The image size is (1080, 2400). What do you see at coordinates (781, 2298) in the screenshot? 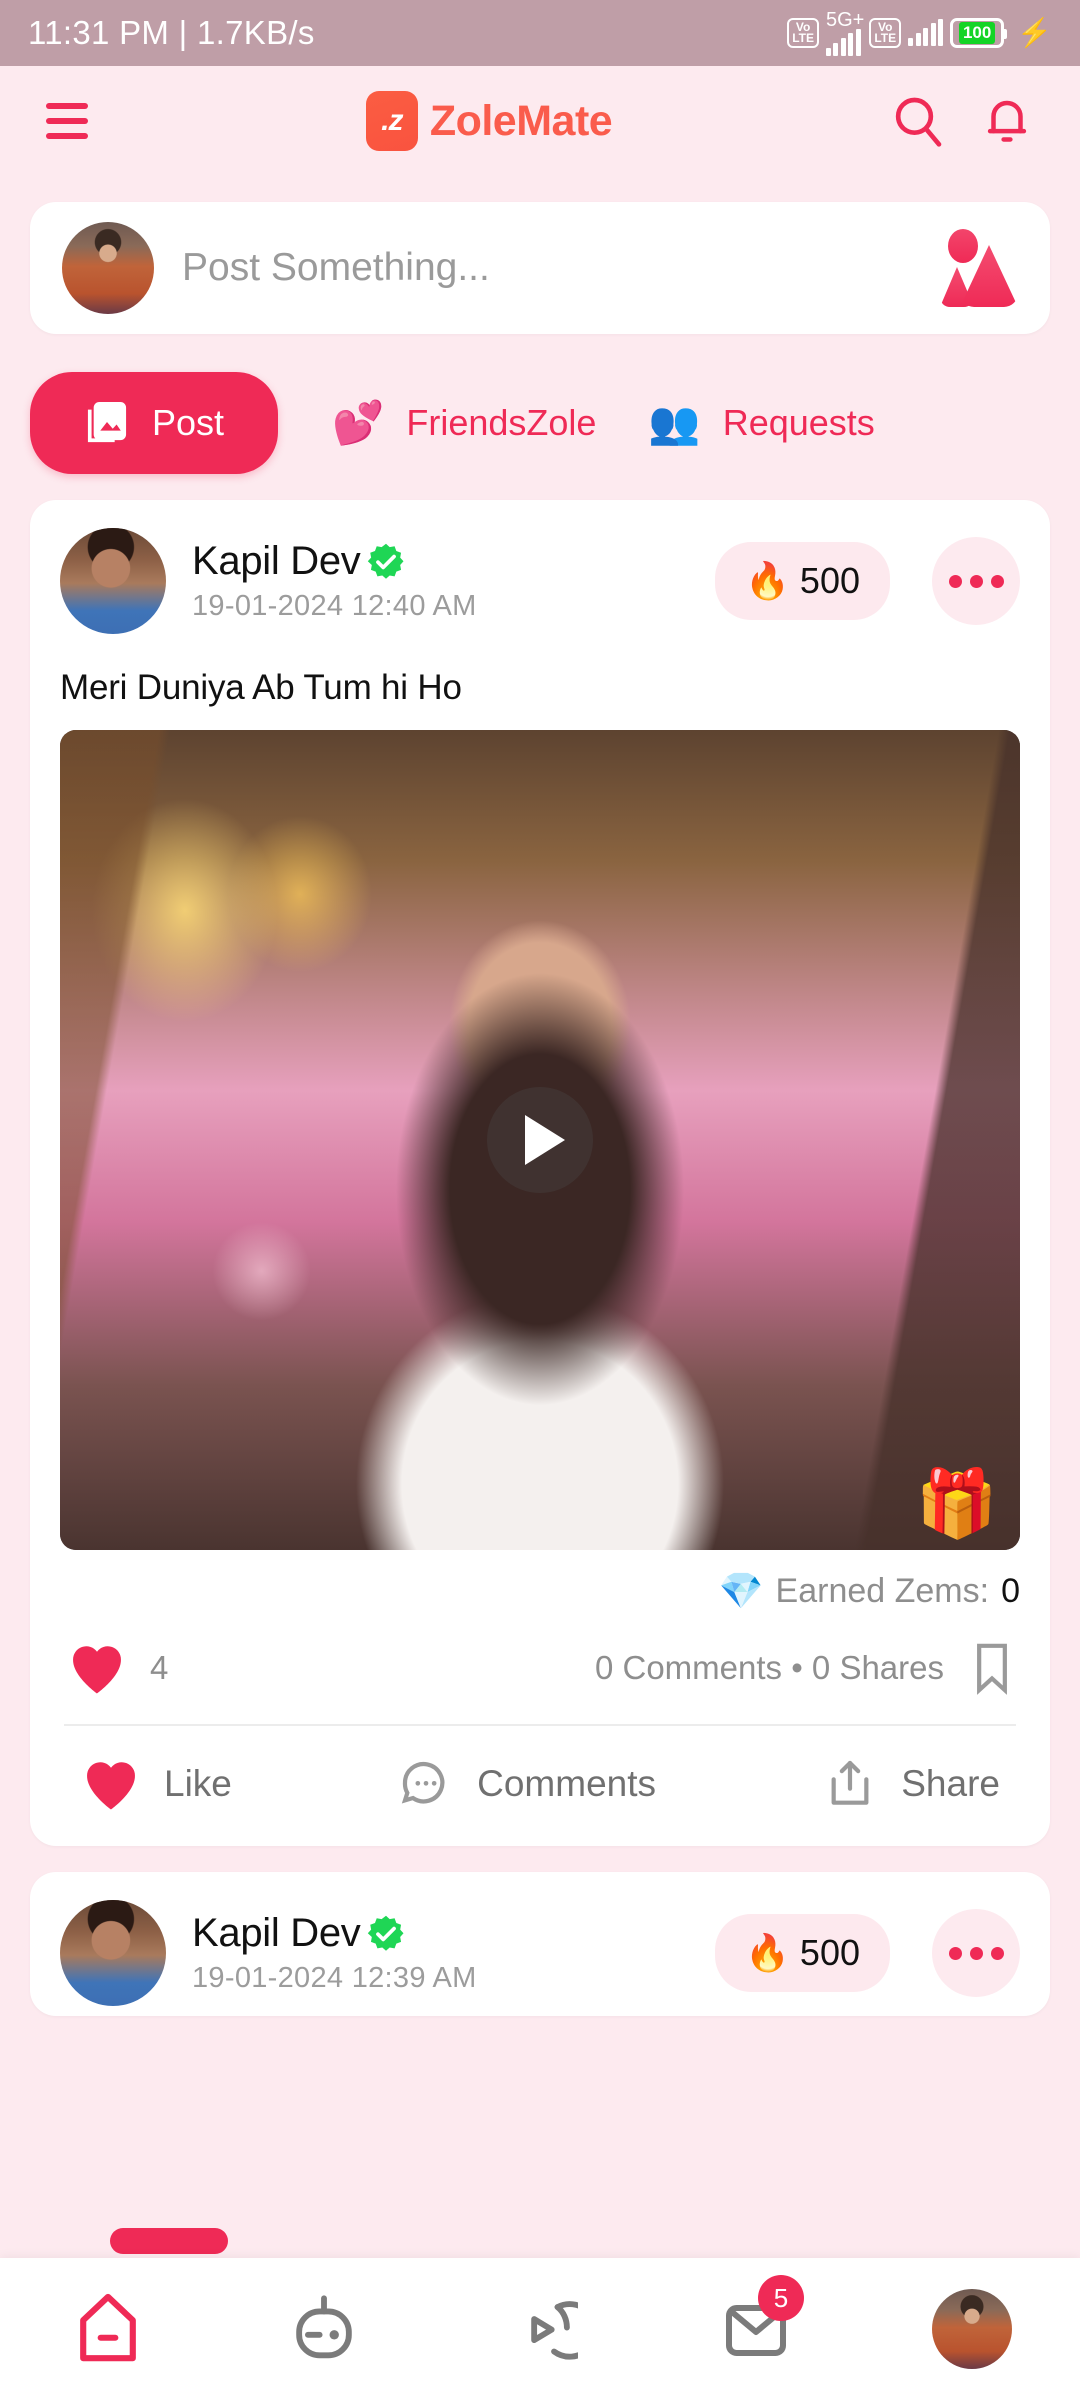
I see `messages-badge: 5` at bounding box center [781, 2298].